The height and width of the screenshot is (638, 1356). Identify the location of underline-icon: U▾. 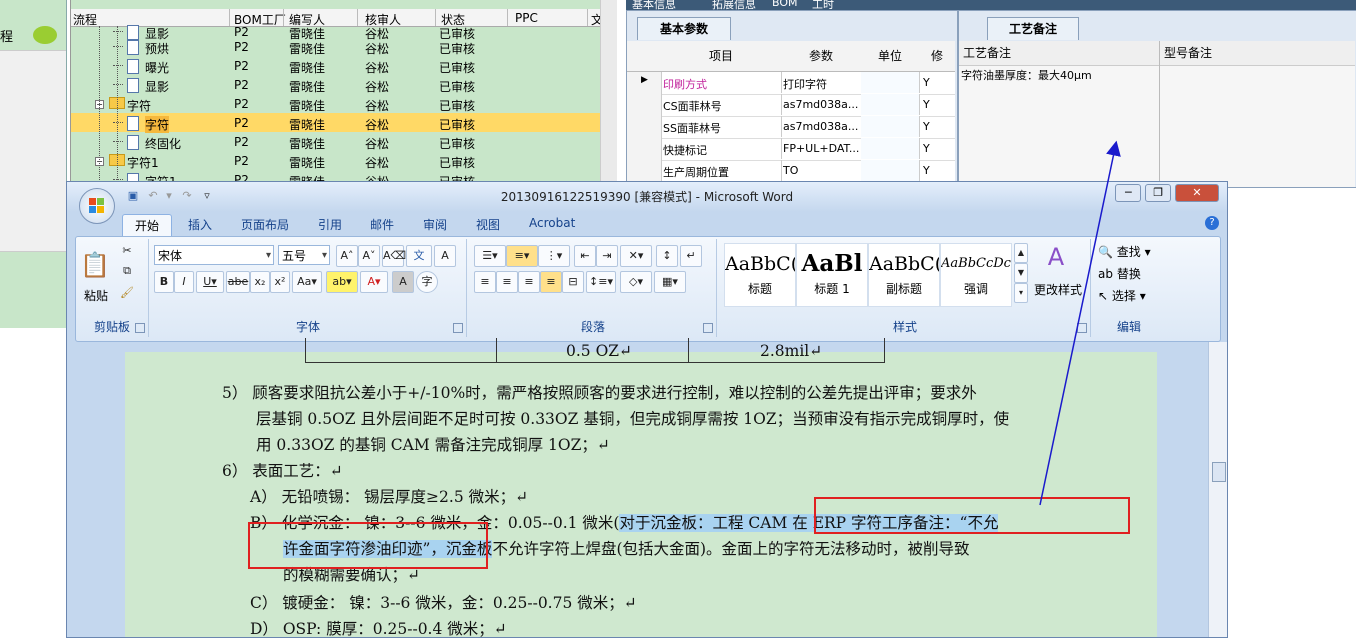
(210, 282).